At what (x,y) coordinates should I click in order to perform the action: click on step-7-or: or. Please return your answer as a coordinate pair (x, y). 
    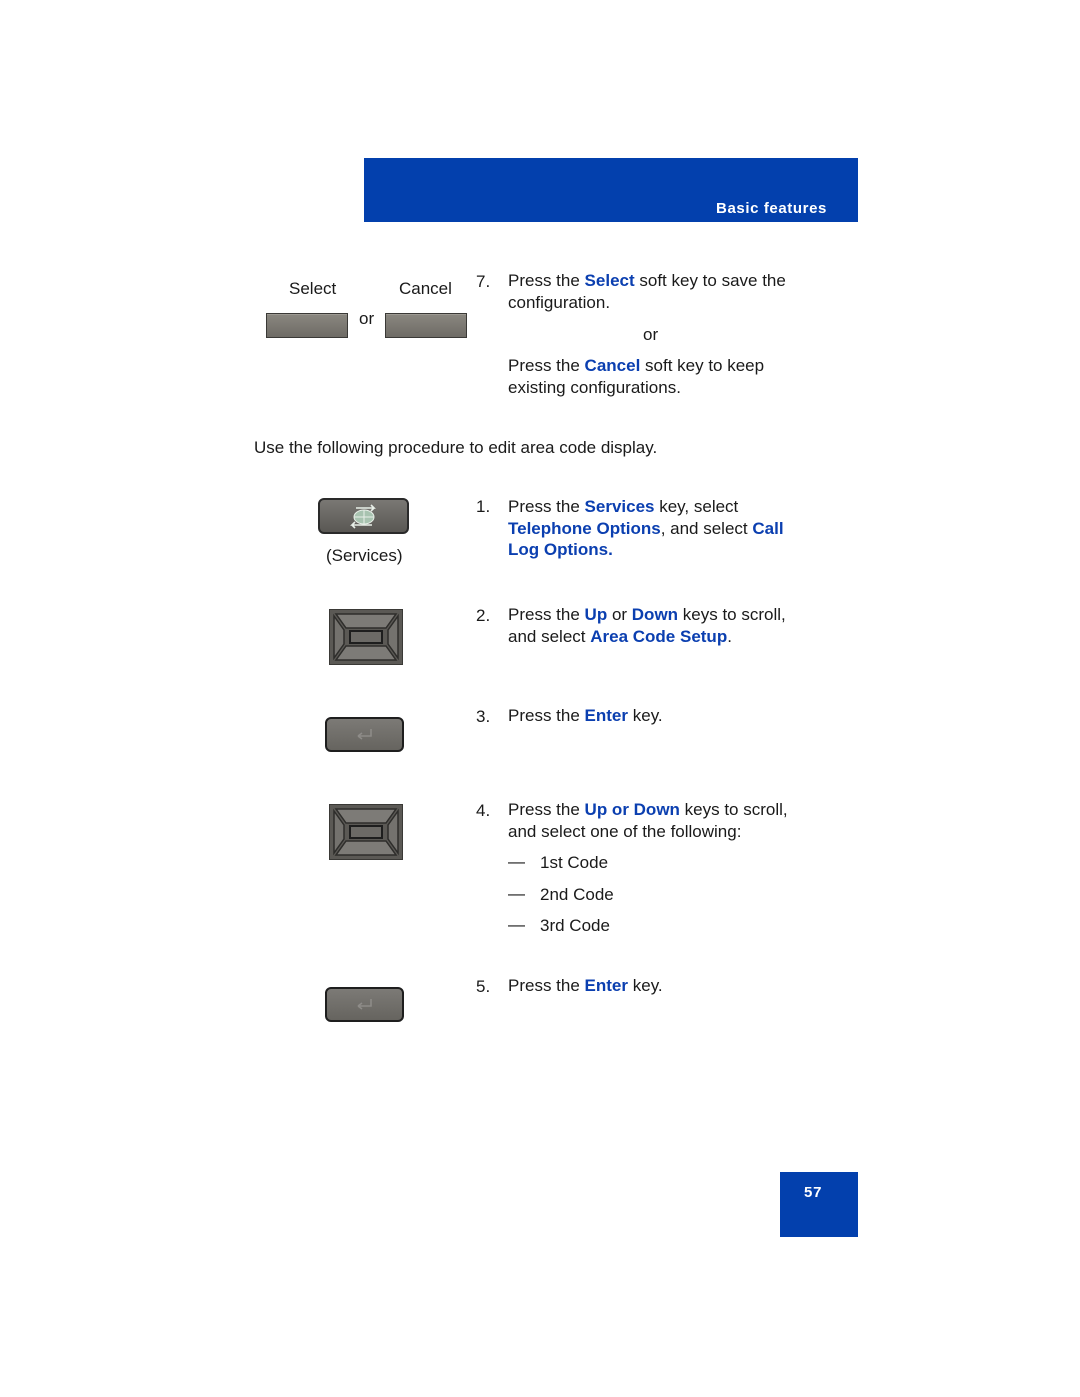
    Looking at the image, I should click on (651, 334).